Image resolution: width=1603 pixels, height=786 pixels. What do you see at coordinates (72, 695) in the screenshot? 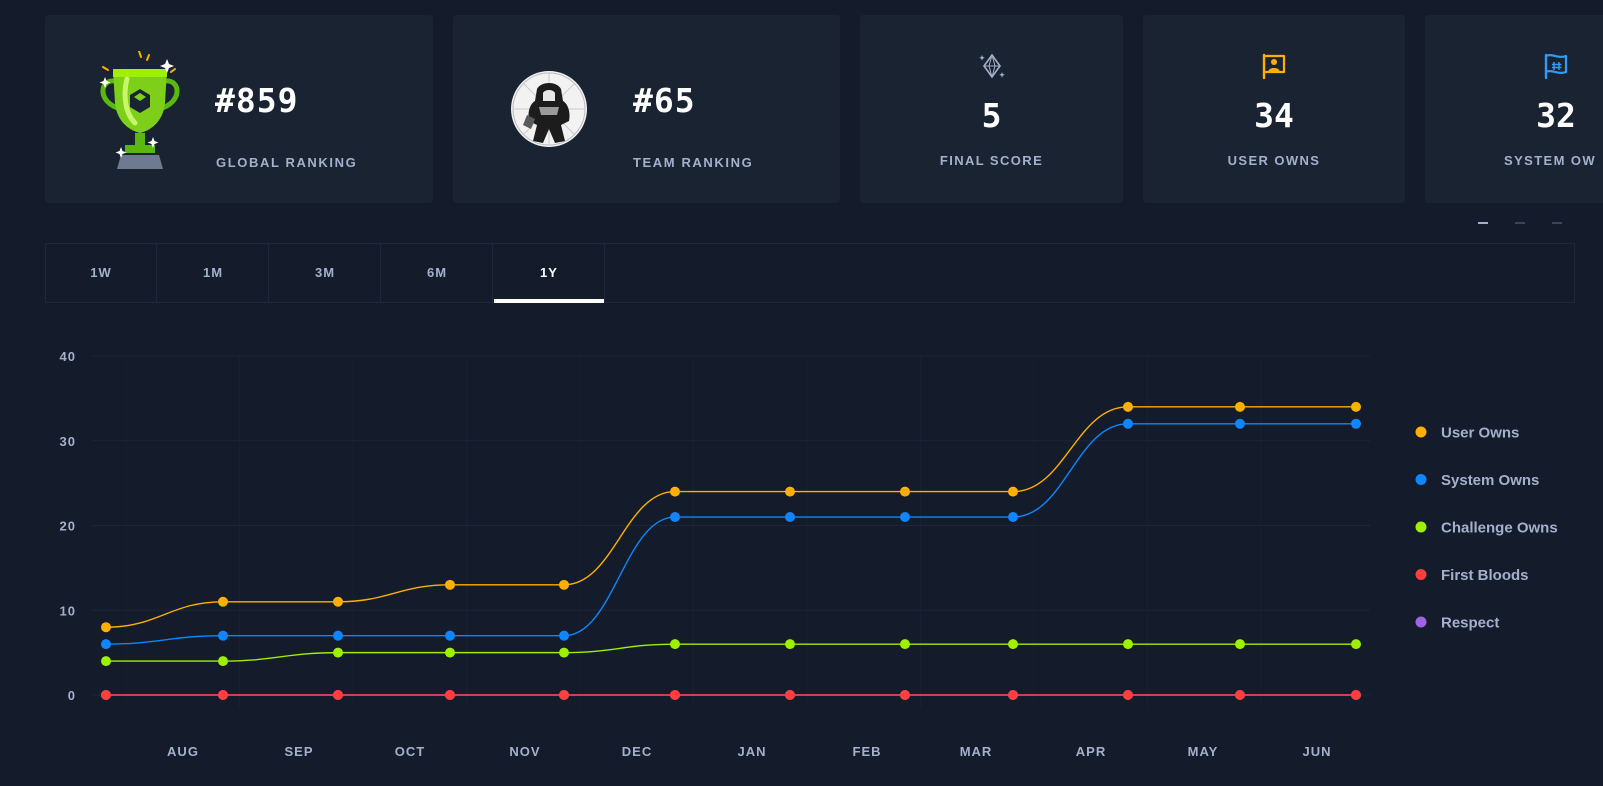
I see `y-tick-label: 0` at bounding box center [72, 695].